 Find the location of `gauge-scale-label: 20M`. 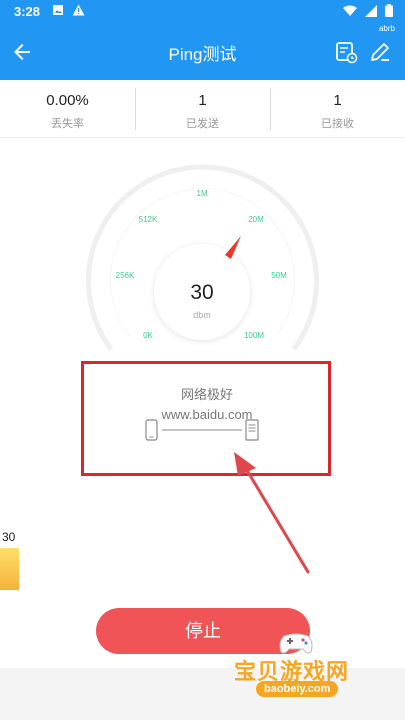

gauge-scale-label: 20M is located at coordinates (256, 219).